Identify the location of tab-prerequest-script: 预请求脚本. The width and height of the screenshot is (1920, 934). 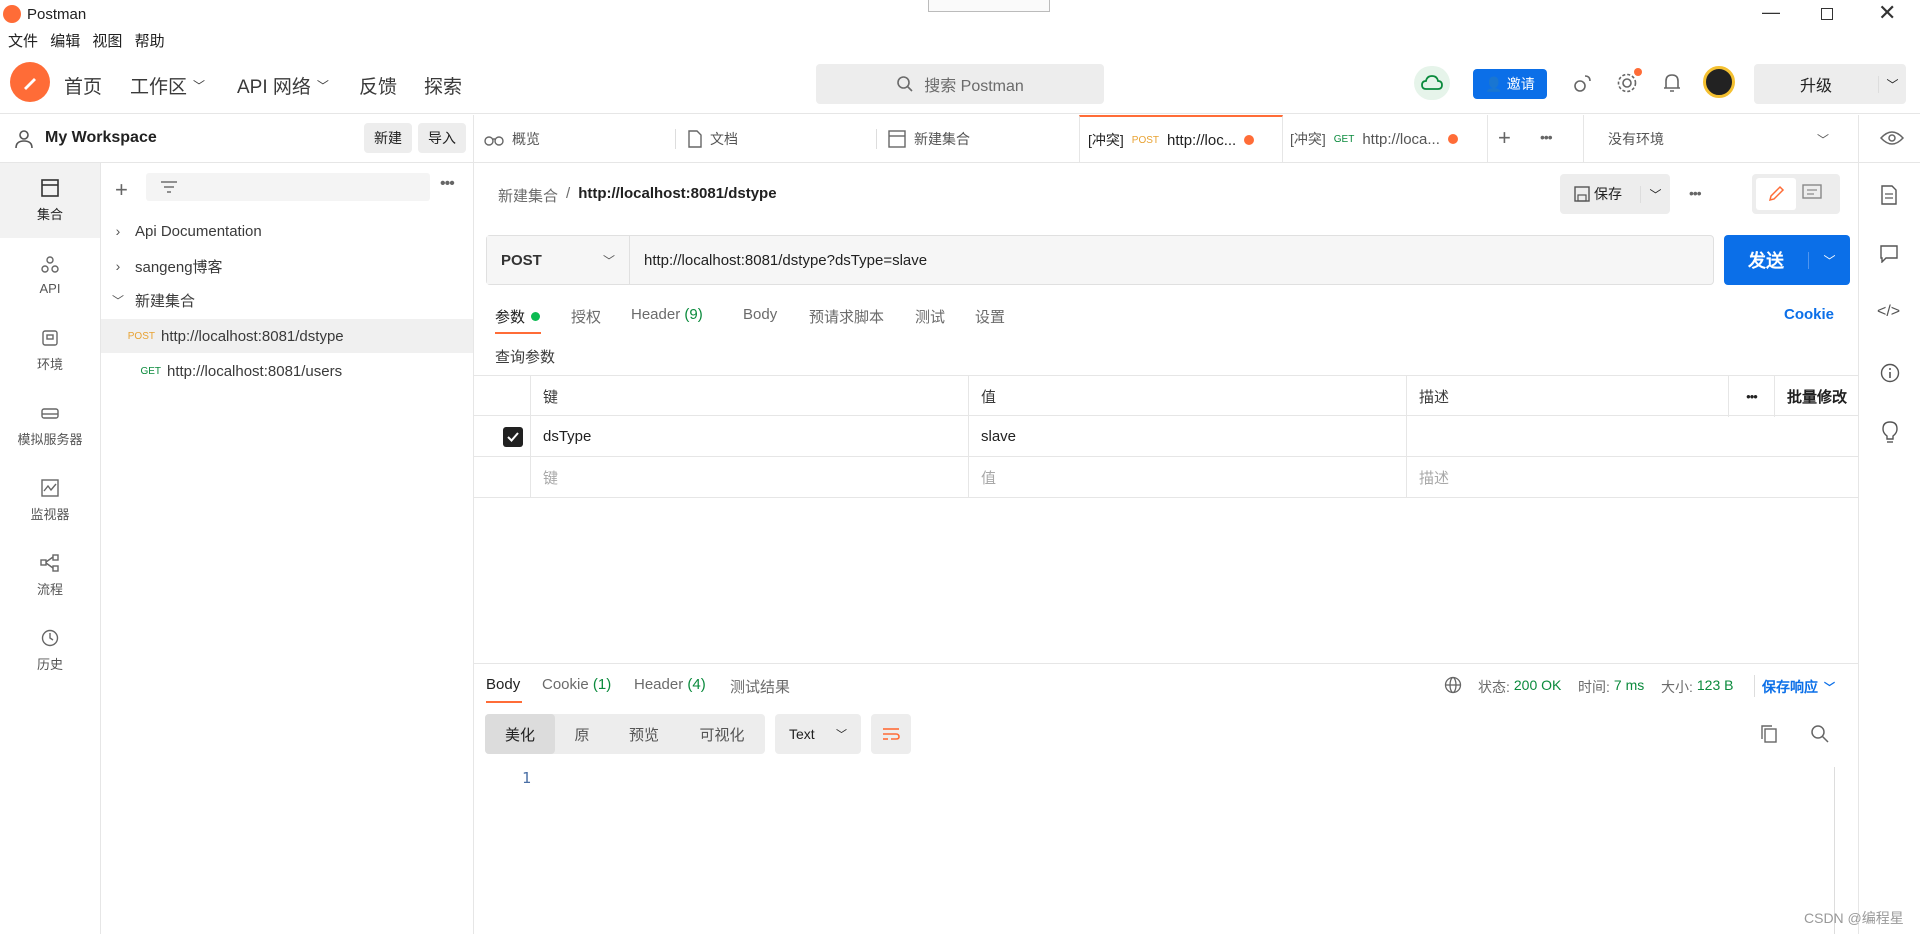
(846, 316).